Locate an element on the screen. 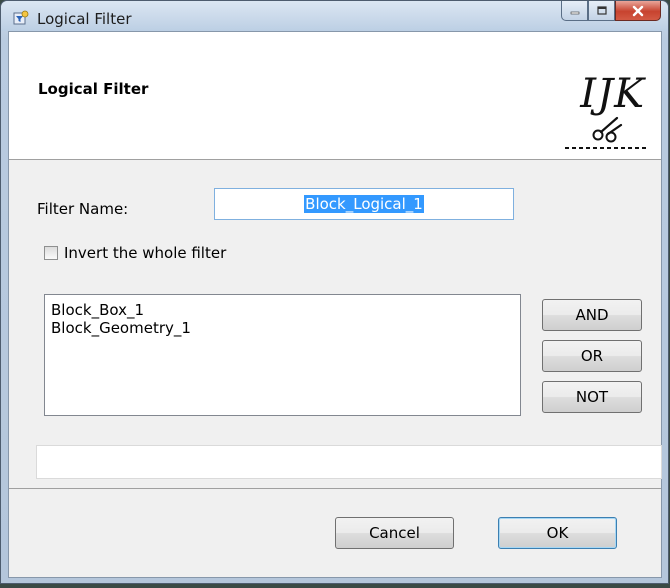 The height and width of the screenshot is (588, 670). list-item: Block_Box_1 is located at coordinates (282, 310).